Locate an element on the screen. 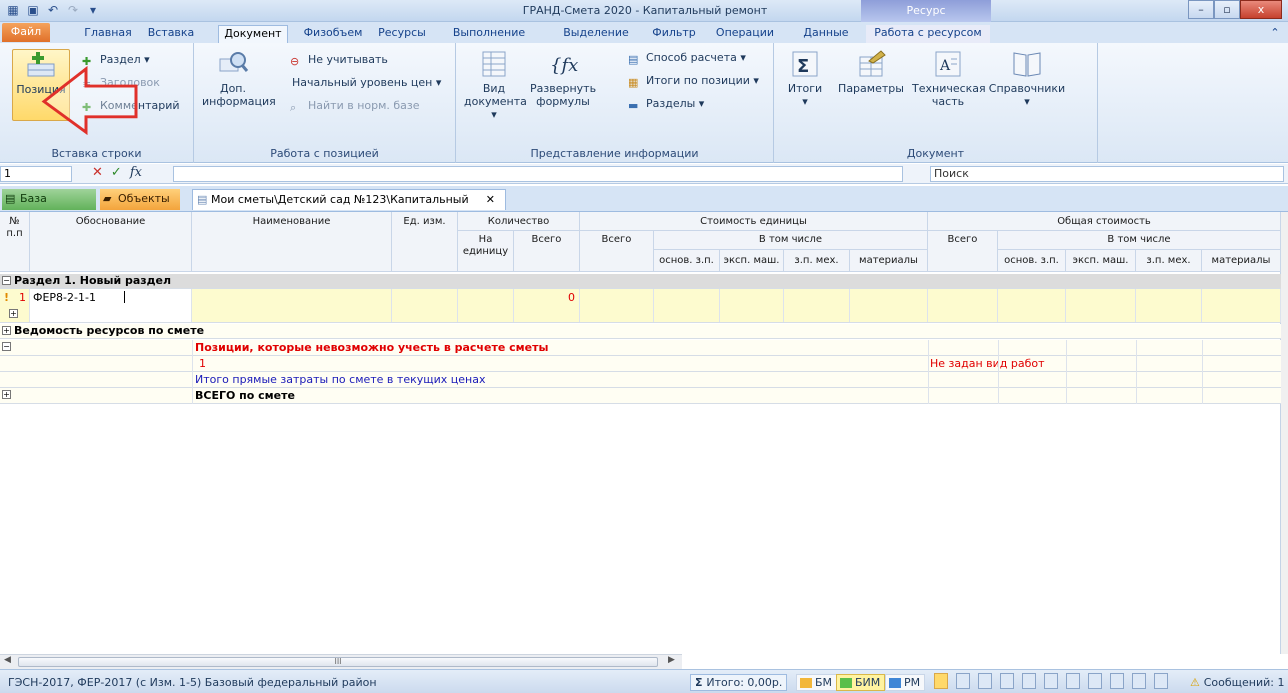  col-header-unit-base-wage: основ. з.п. is located at coordinates (687, 261).